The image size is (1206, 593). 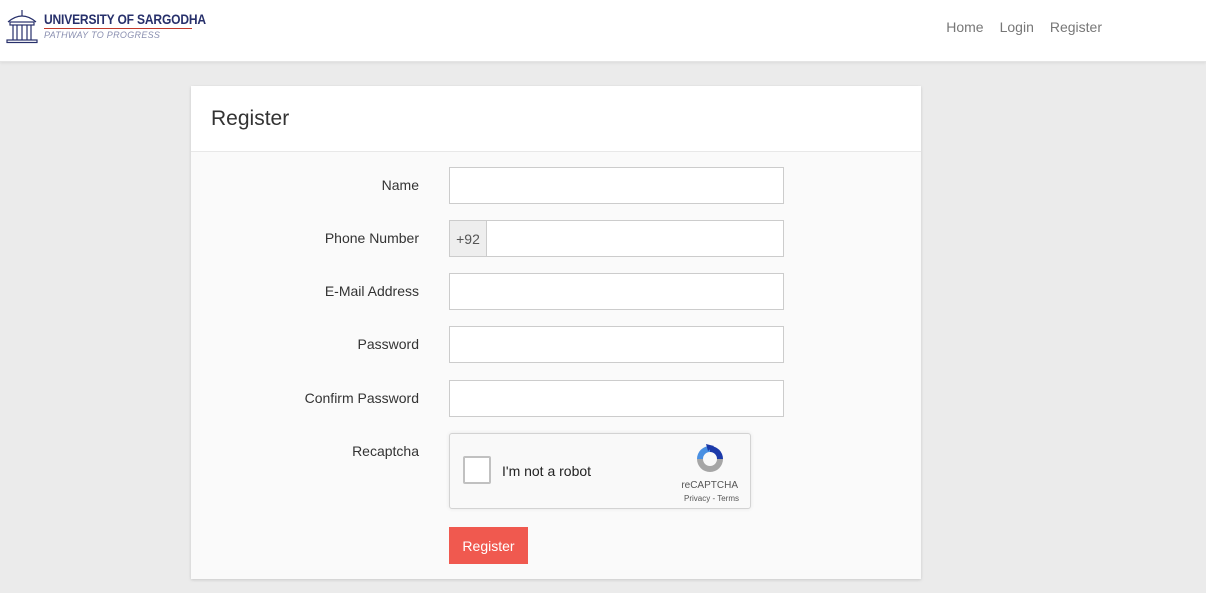 I want to click on card-title: Register, so click(x=250, y=118).